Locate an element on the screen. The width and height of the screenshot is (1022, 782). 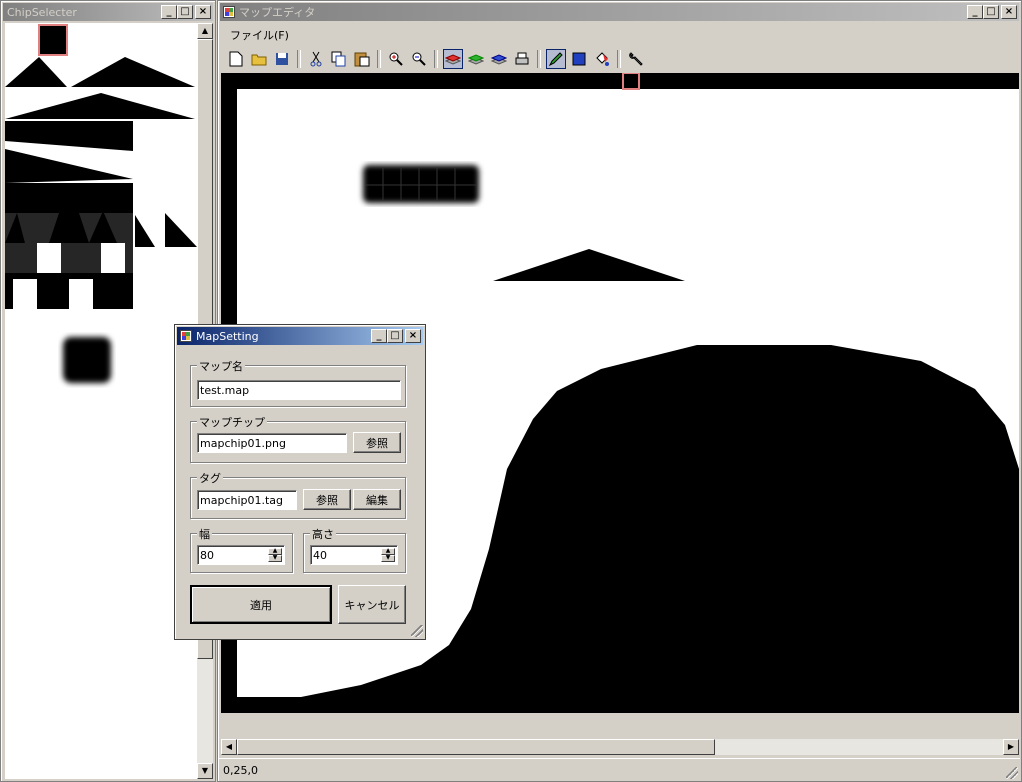
bucket-icon is located at coordinates (602, 59).